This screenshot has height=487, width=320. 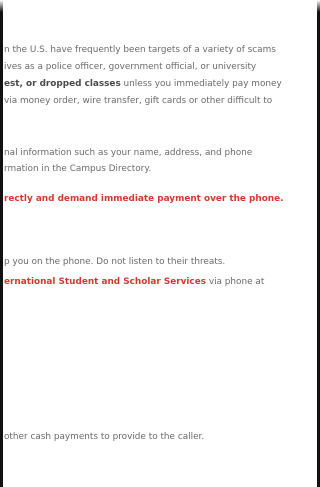 I want to click on isss-link: ernational Student and Scholar Services, so click(x=105, y=282).